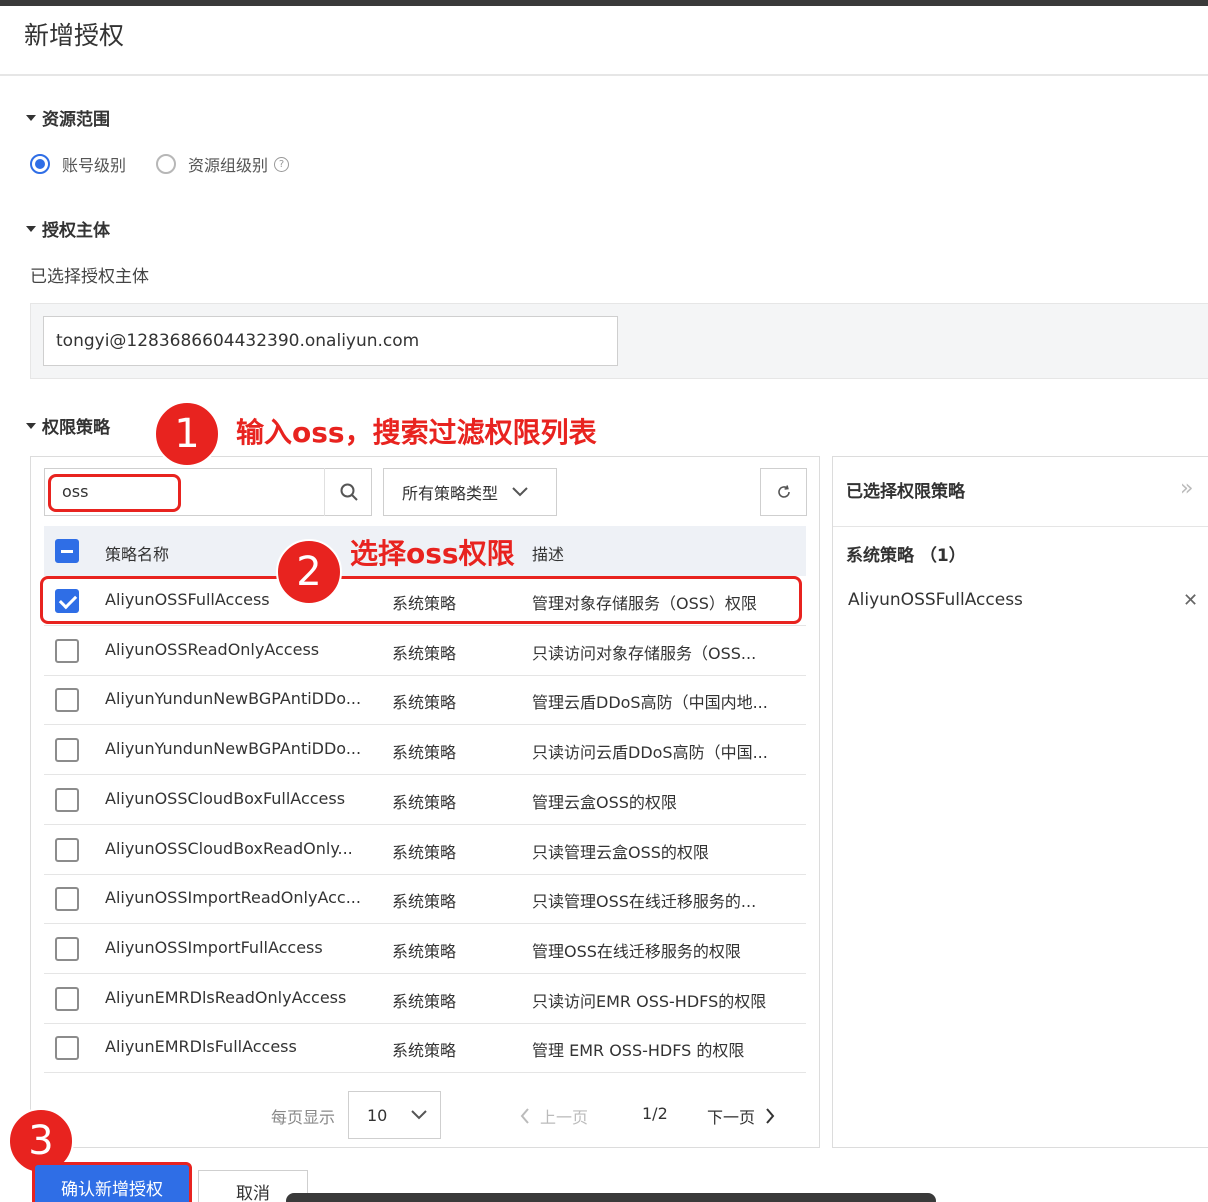  Describe the element at coordinates (94, 165) in the screenshot. I see `radio-account-level-label: 账号级别` at that location.